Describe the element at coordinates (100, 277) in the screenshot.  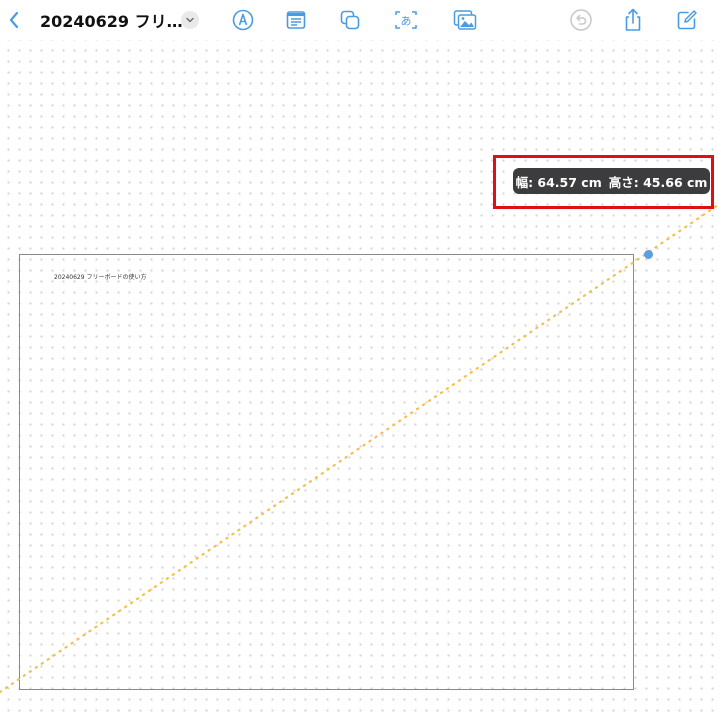
I see `board-label: 20240629 フリーボードの使い方` at that location.